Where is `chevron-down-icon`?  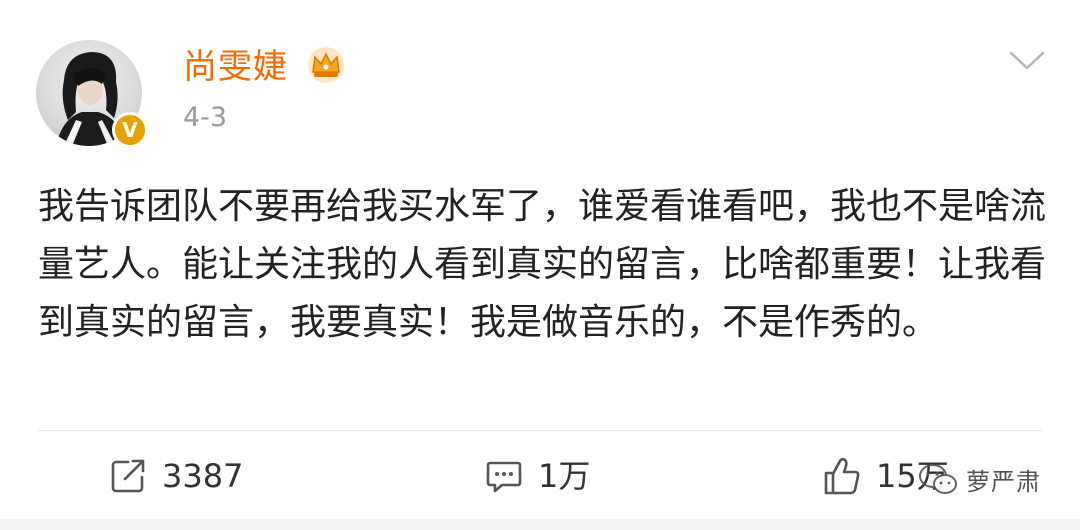
chevron-down-icon is located at coordinates (1027, 61).